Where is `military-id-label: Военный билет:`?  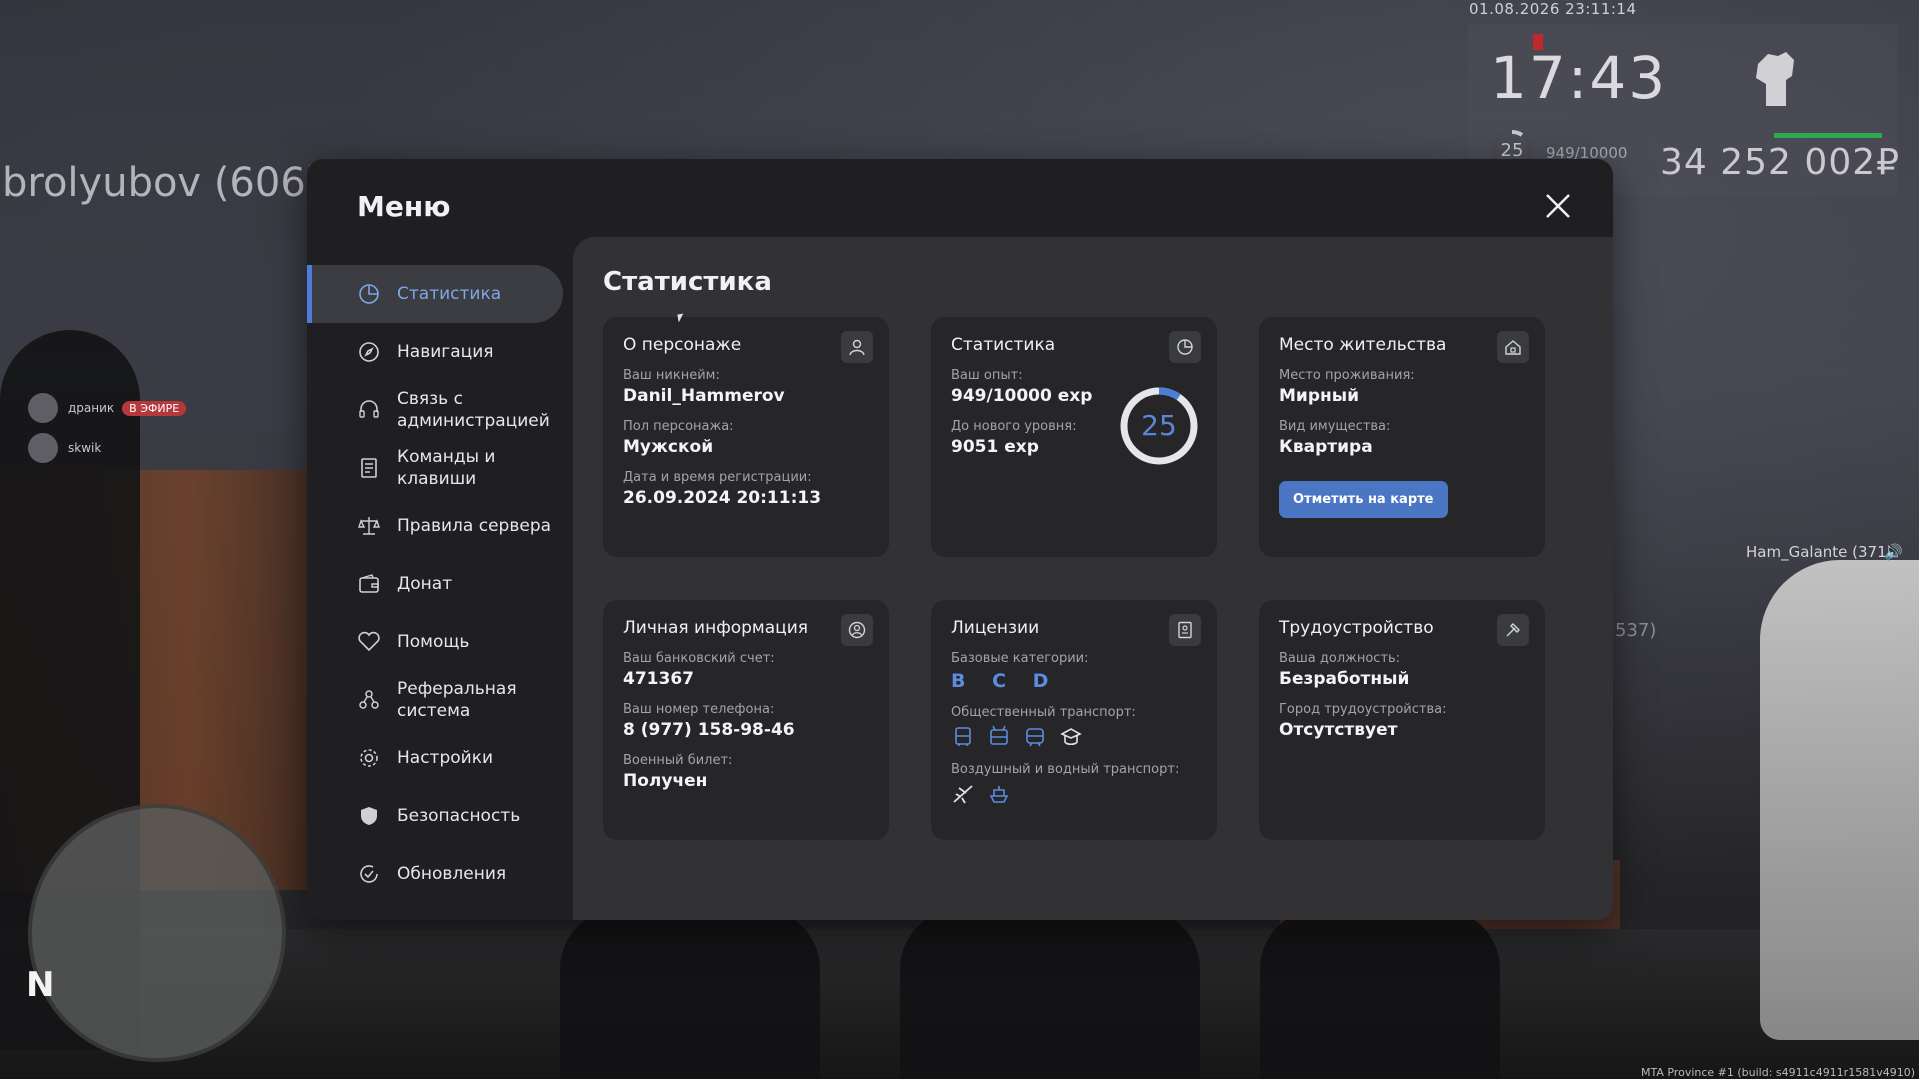 military-id-label: Военный билет: is located at coordinates (678, 760).